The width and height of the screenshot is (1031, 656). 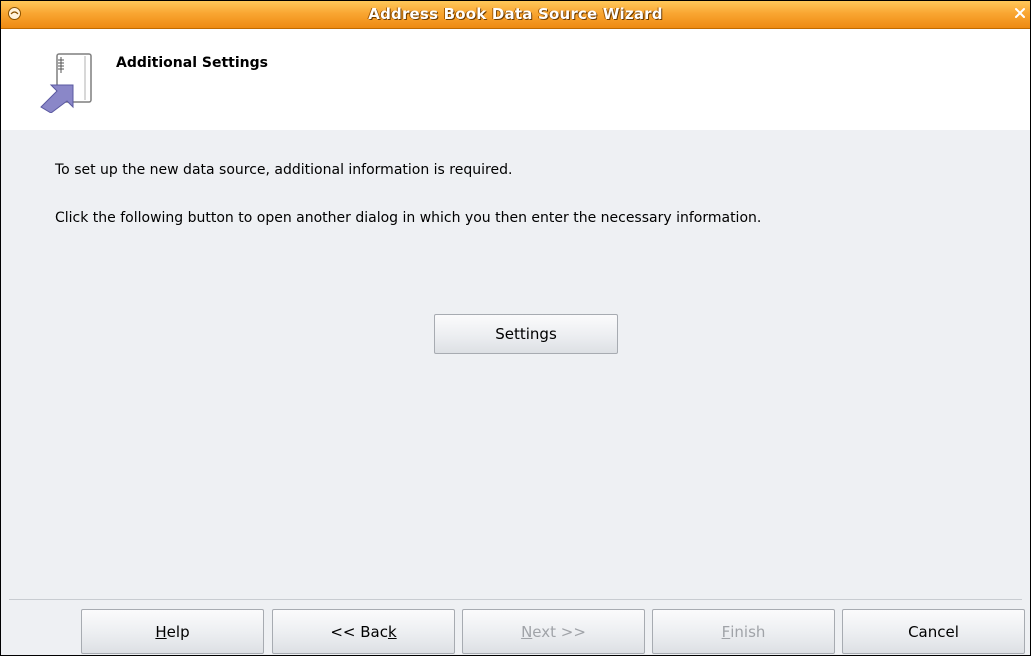 I want to click on back-button: << Bac k, so click(x=363, y=631).